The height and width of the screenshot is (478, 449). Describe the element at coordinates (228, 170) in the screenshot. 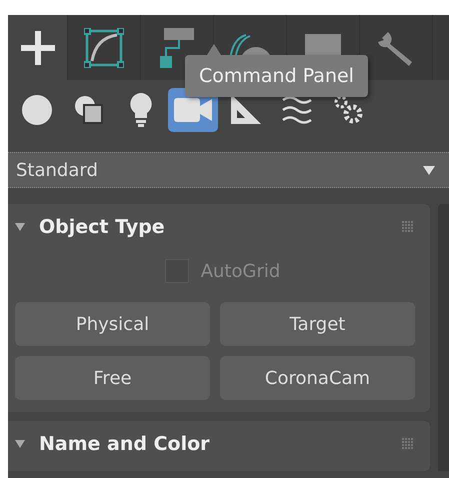

I see `type-dropdown: Standard` at that location.